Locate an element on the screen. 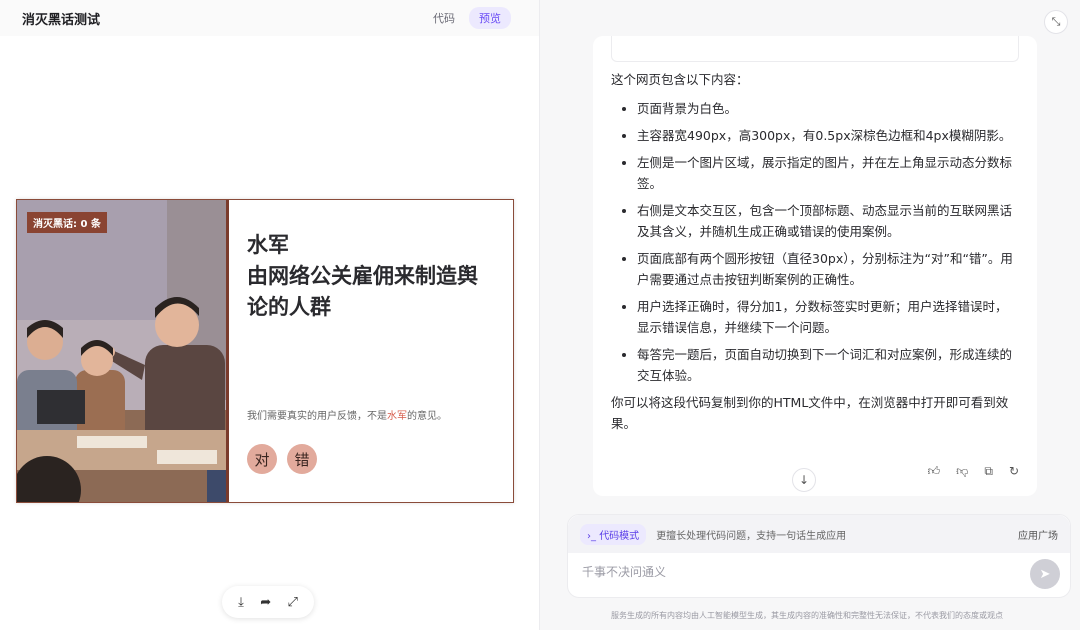 The height and width of the screenshot is (630, 1080). app-title: 消灭黑话测试 is located at coordinates (61, 20).